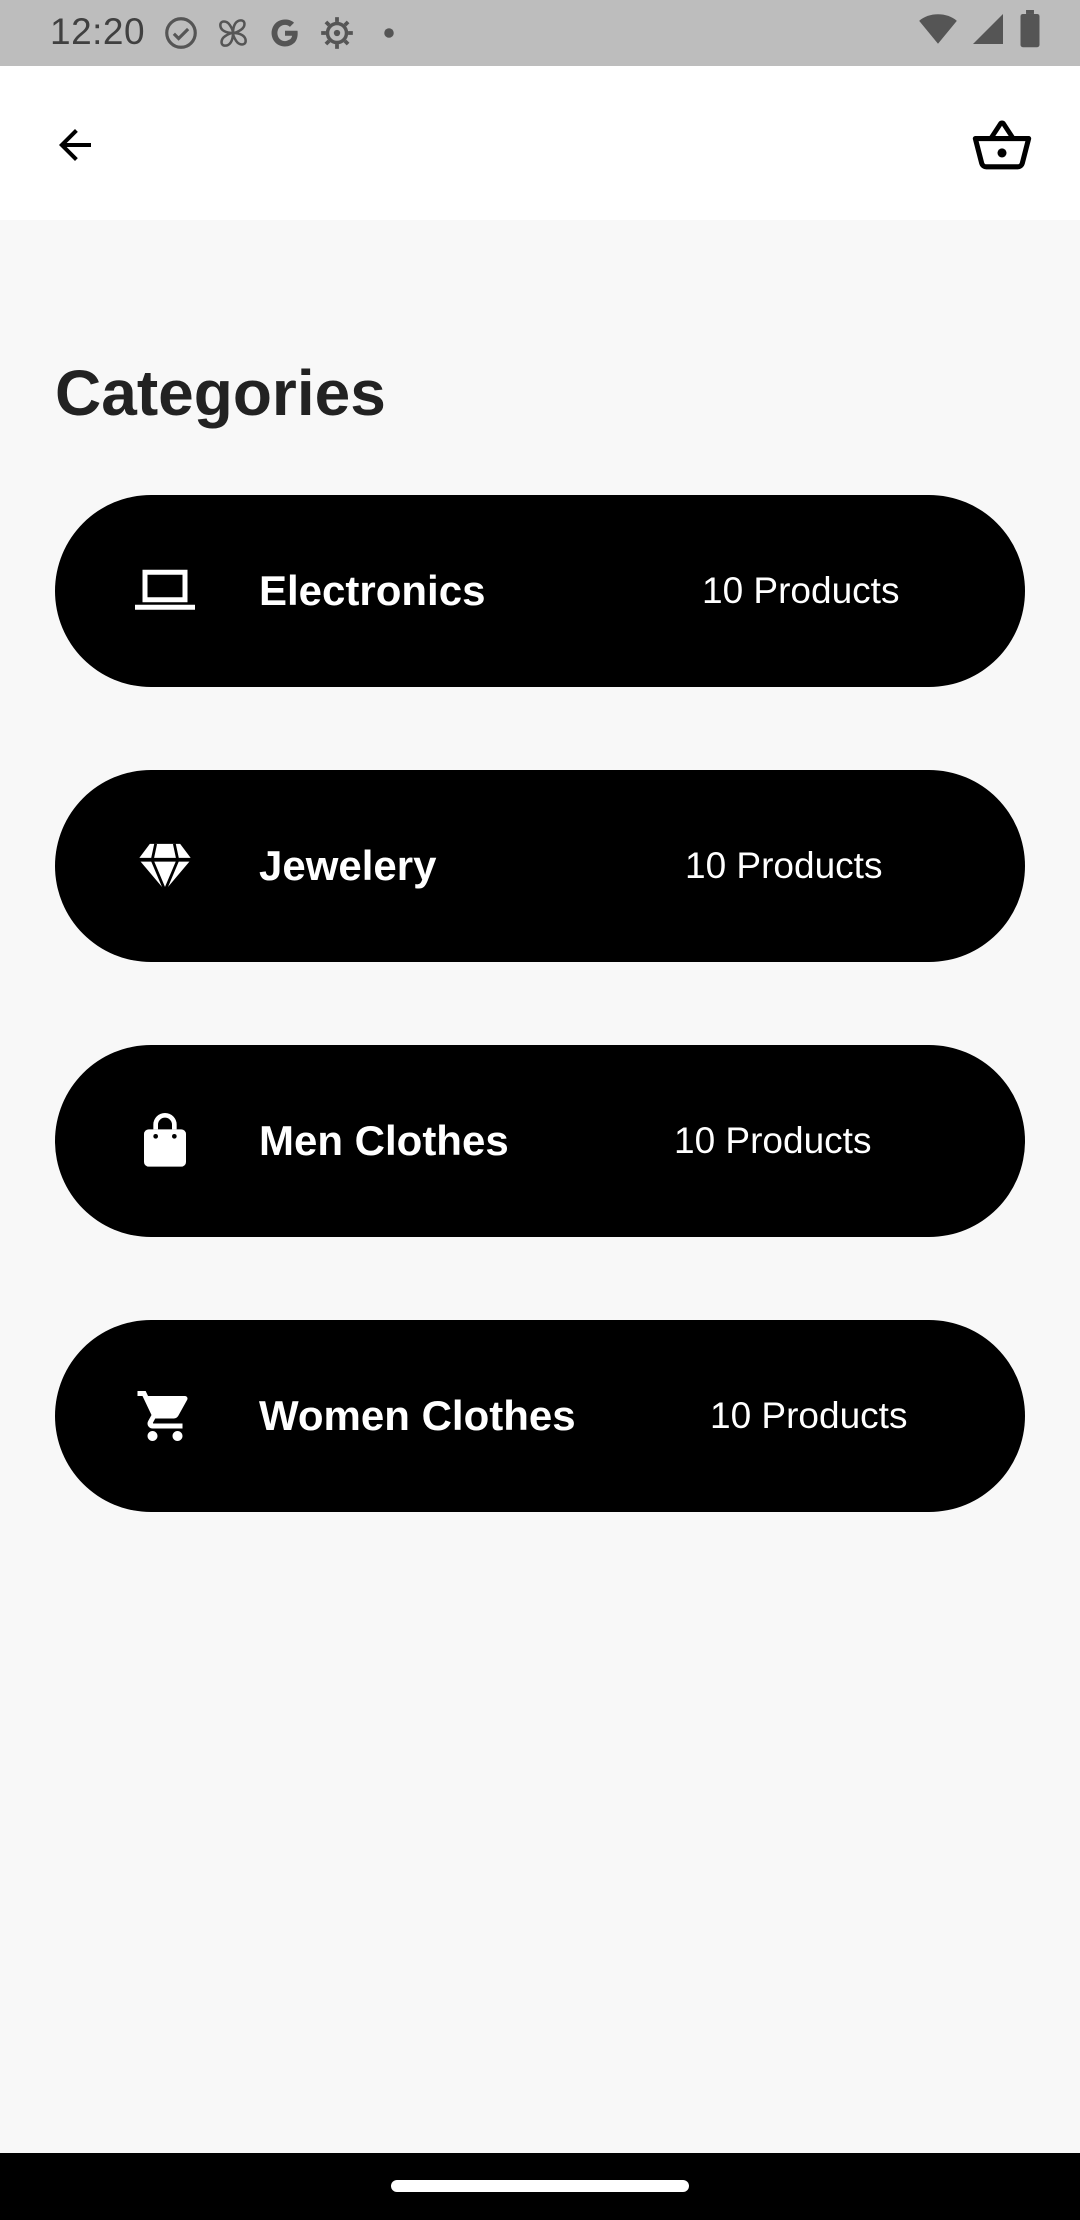 Image resolution: width=1080 pixels, height=2220 pixels. What do you see at coordinates (165, 591) in the screenshot?
I see `laptop-icon` at bounding box center [165, 591].